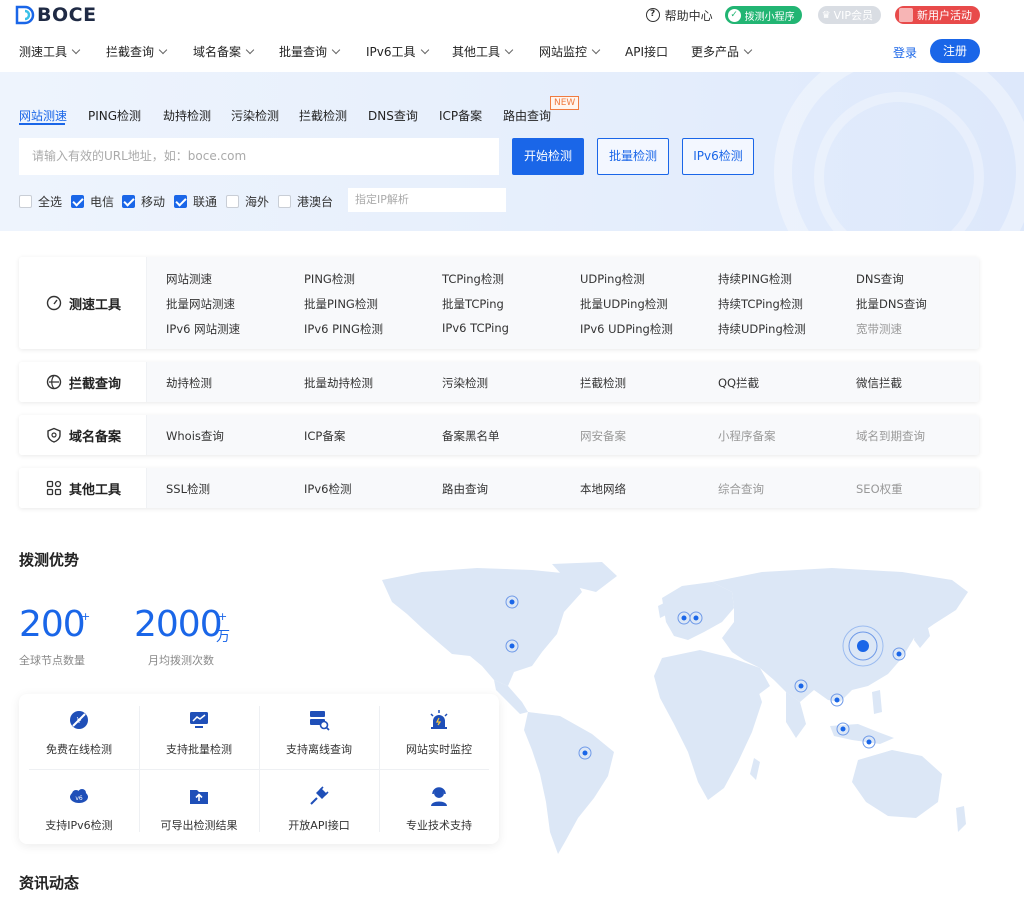 The width and height of the screenshot is (1024, 902). I want to click on map-europe, so click(698, 611).